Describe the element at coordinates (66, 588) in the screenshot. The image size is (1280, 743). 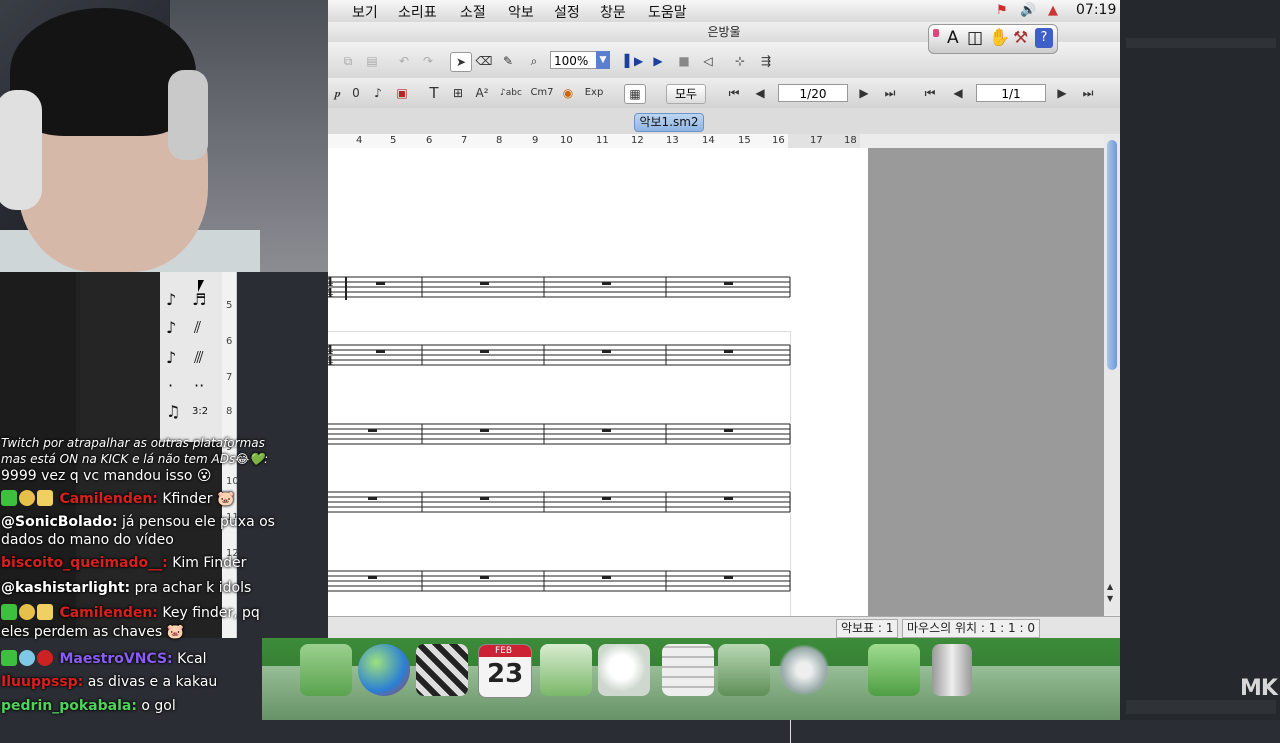
I see `chat-username: @kashistarlight:` at that location.